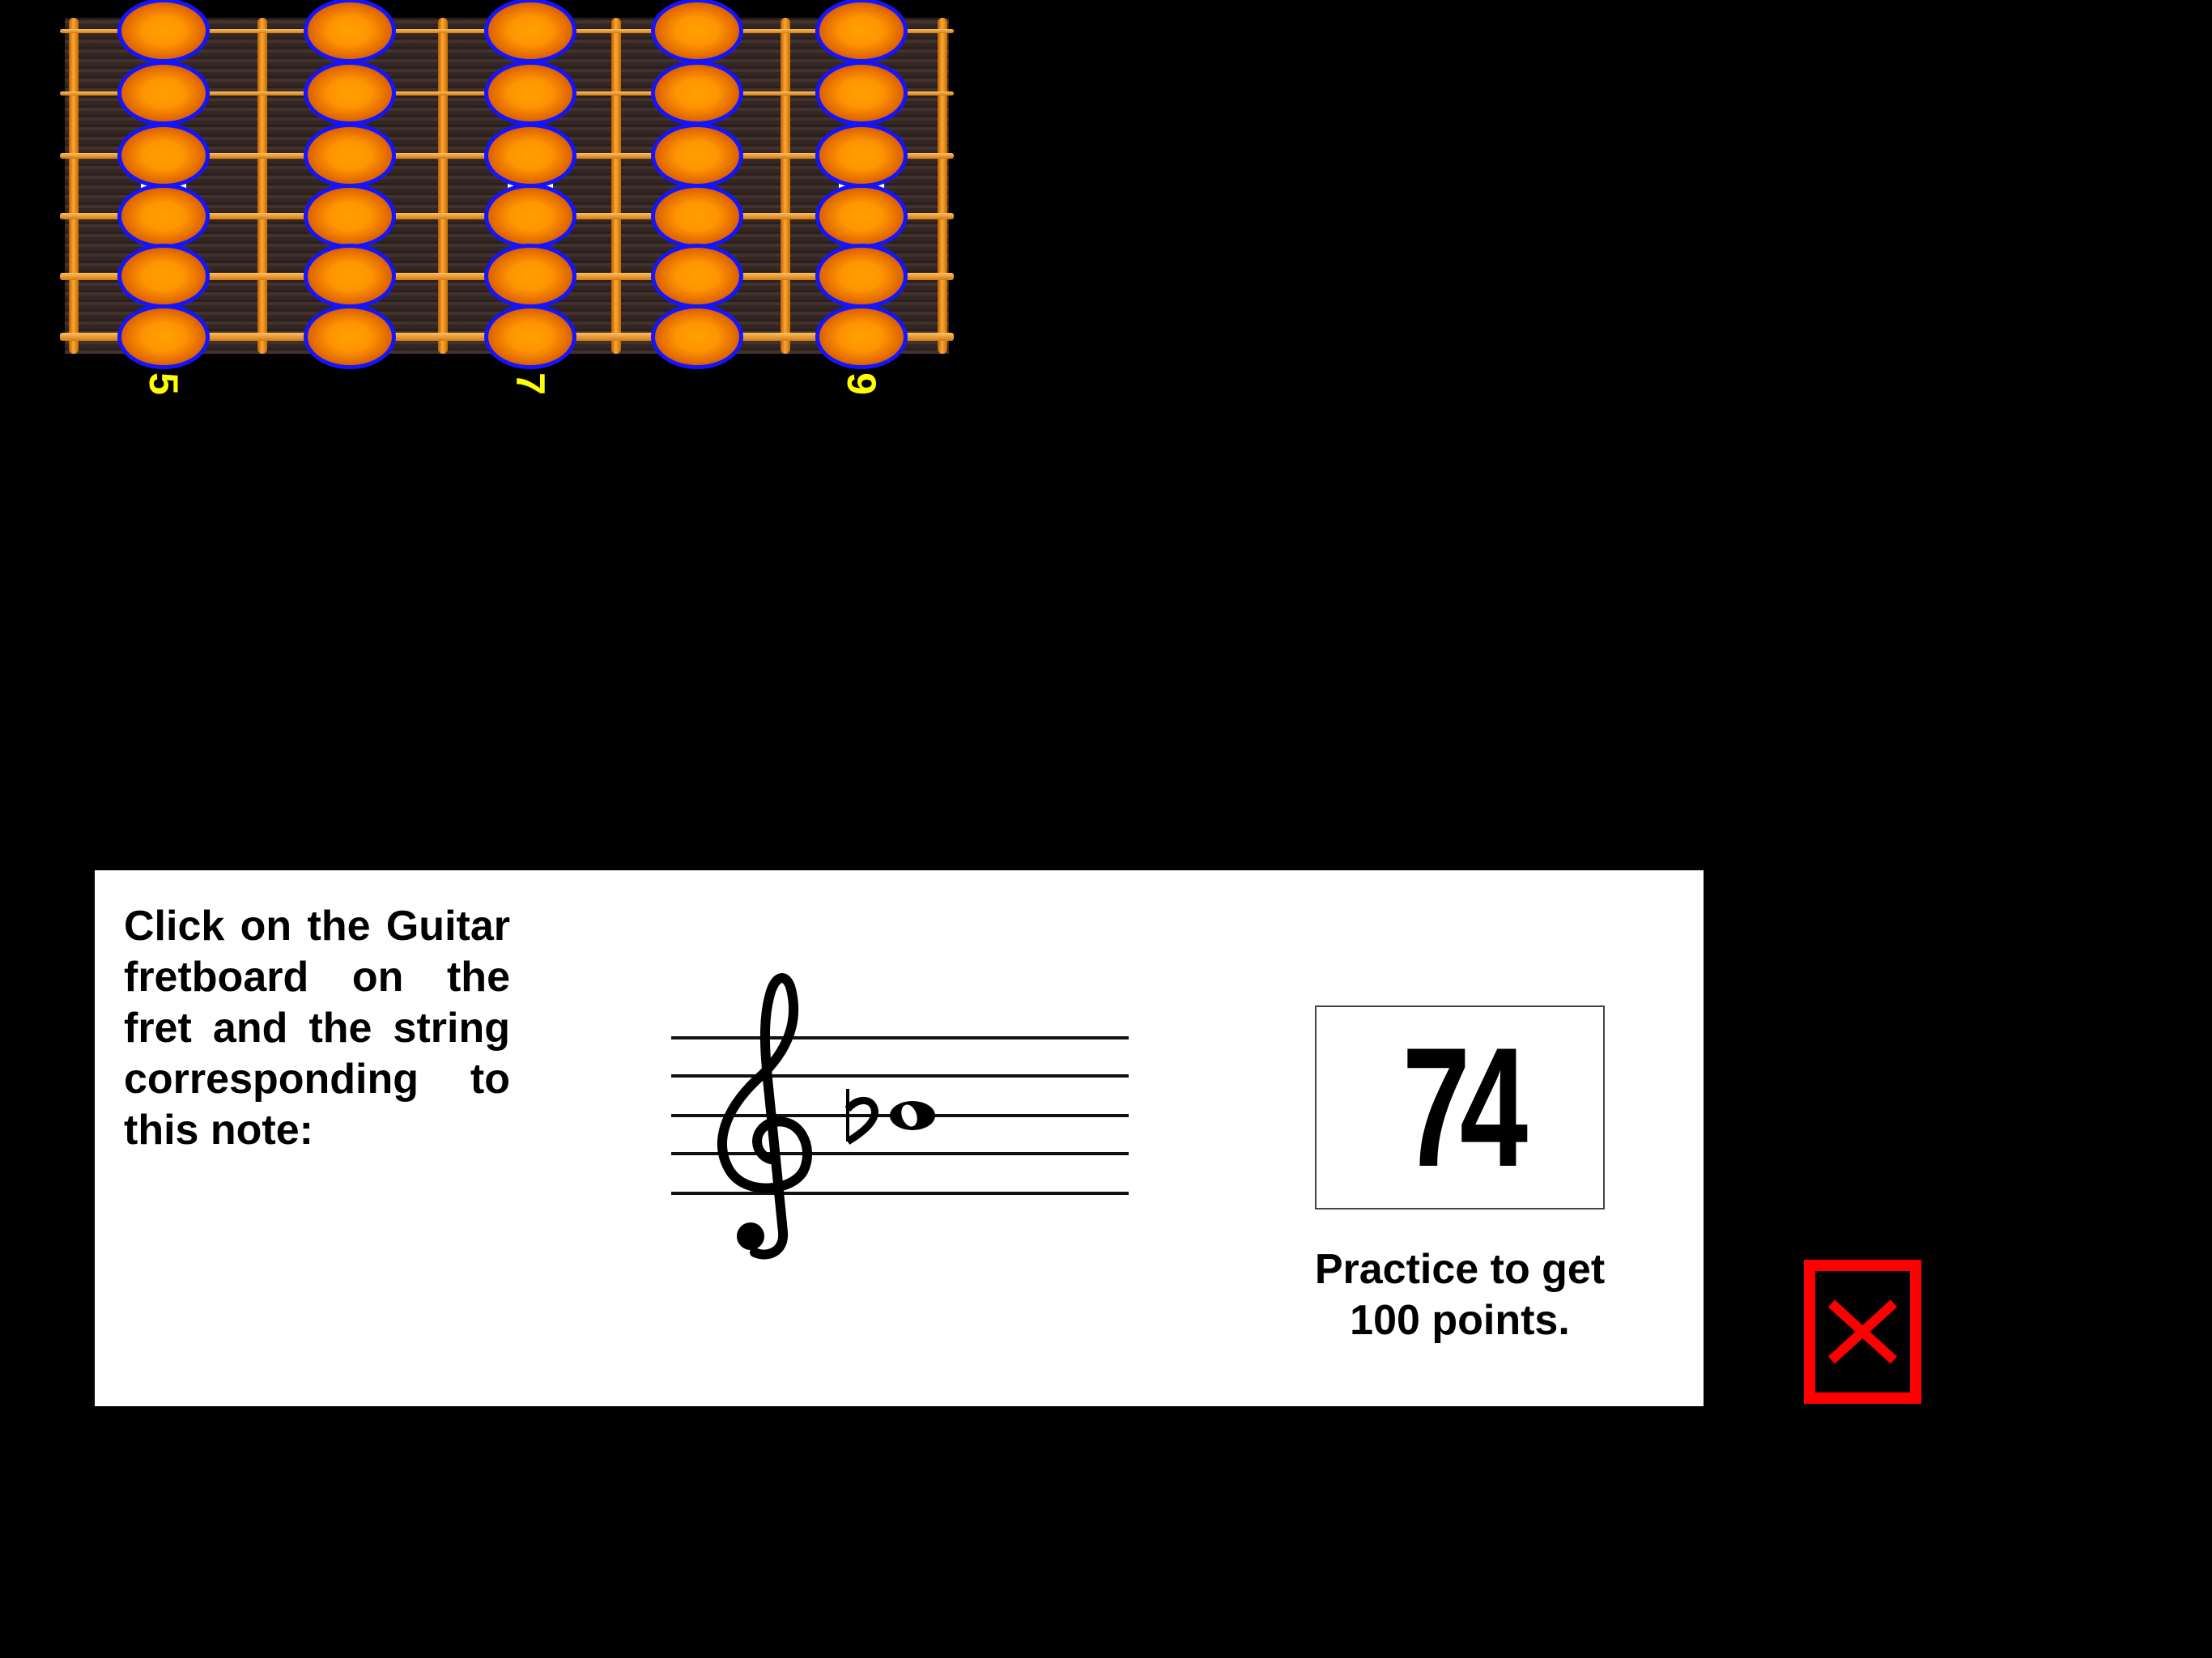 The image size is (2212, 1658). I want to click on guitar-fretboard, so click(507, 184).